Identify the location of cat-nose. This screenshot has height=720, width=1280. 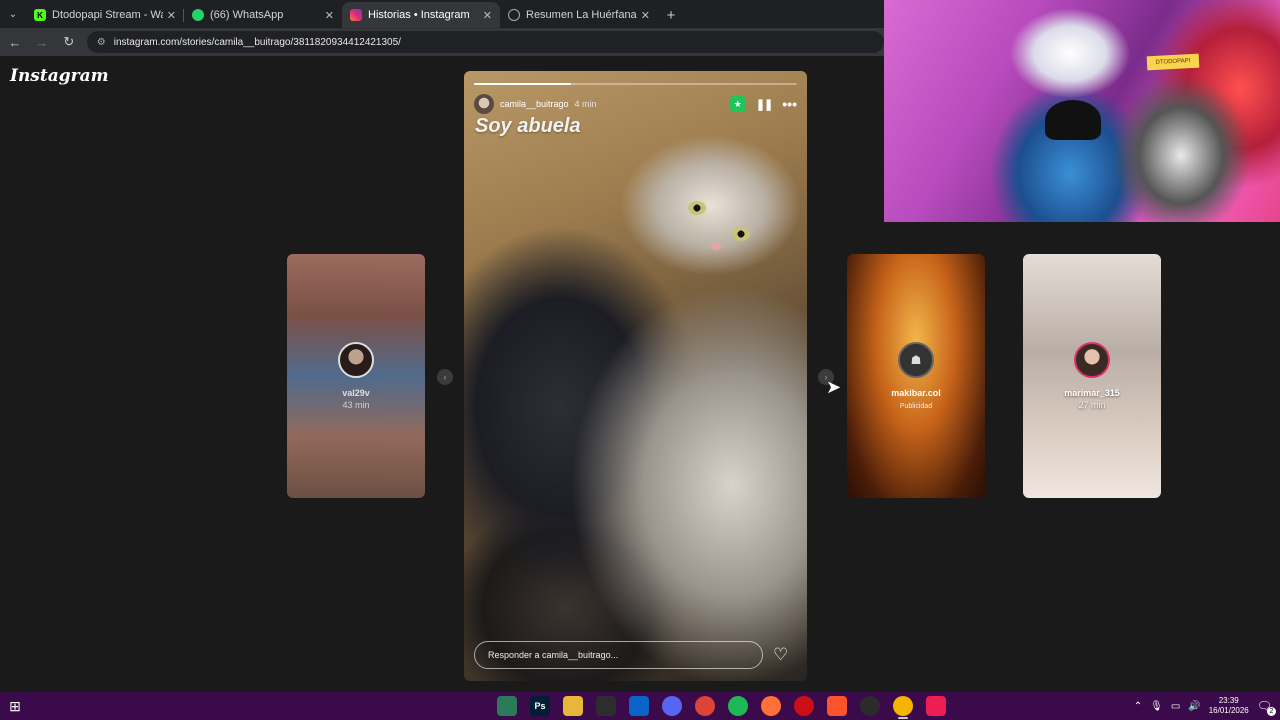
(716, 246).